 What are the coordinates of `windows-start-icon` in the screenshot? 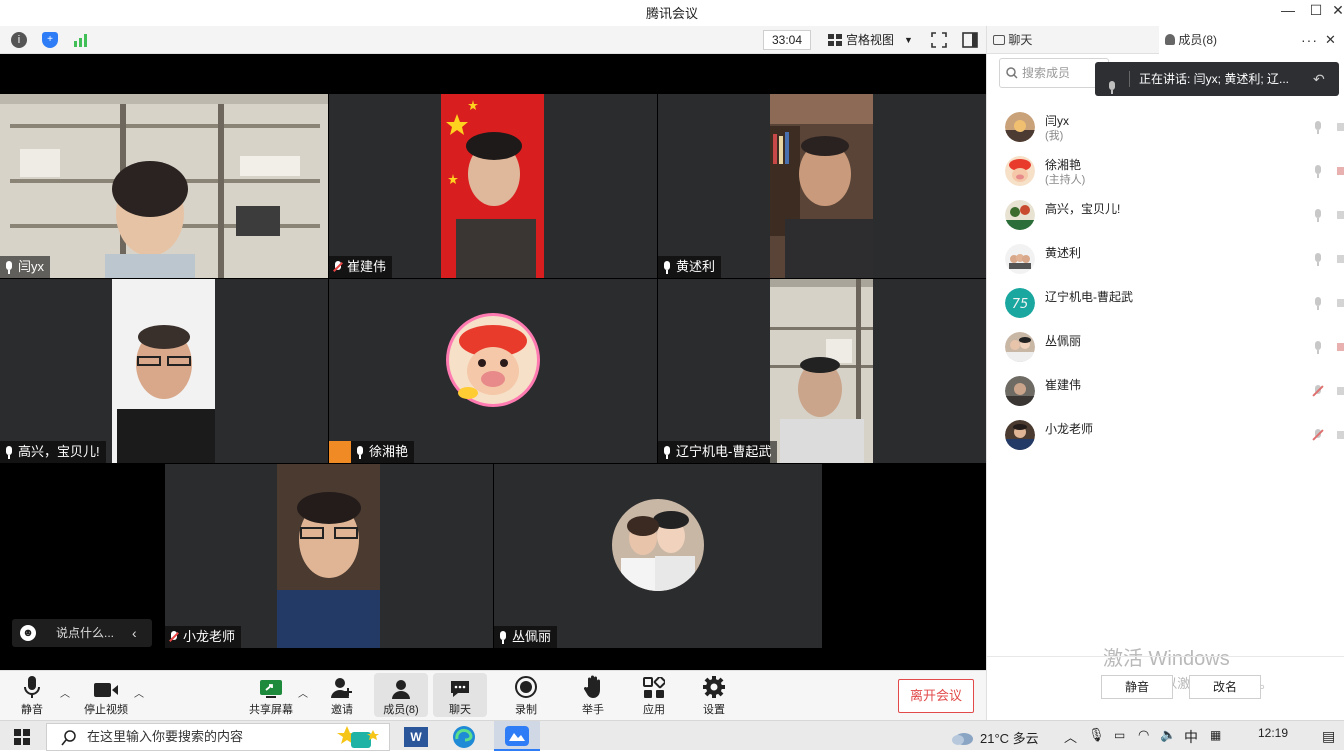 It's located at (22, 737).